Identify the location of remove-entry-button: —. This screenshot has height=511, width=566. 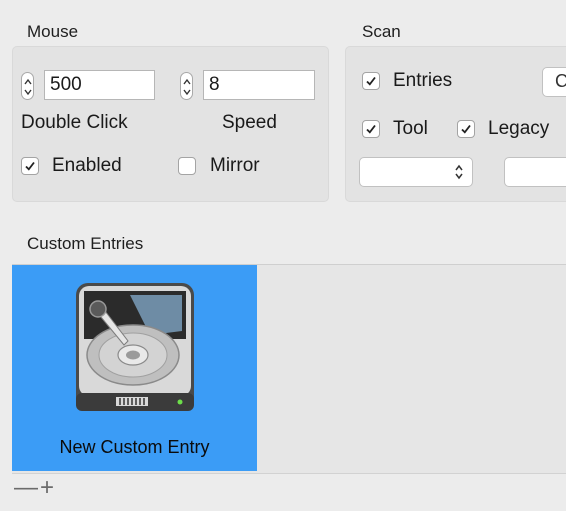
(26, 488).